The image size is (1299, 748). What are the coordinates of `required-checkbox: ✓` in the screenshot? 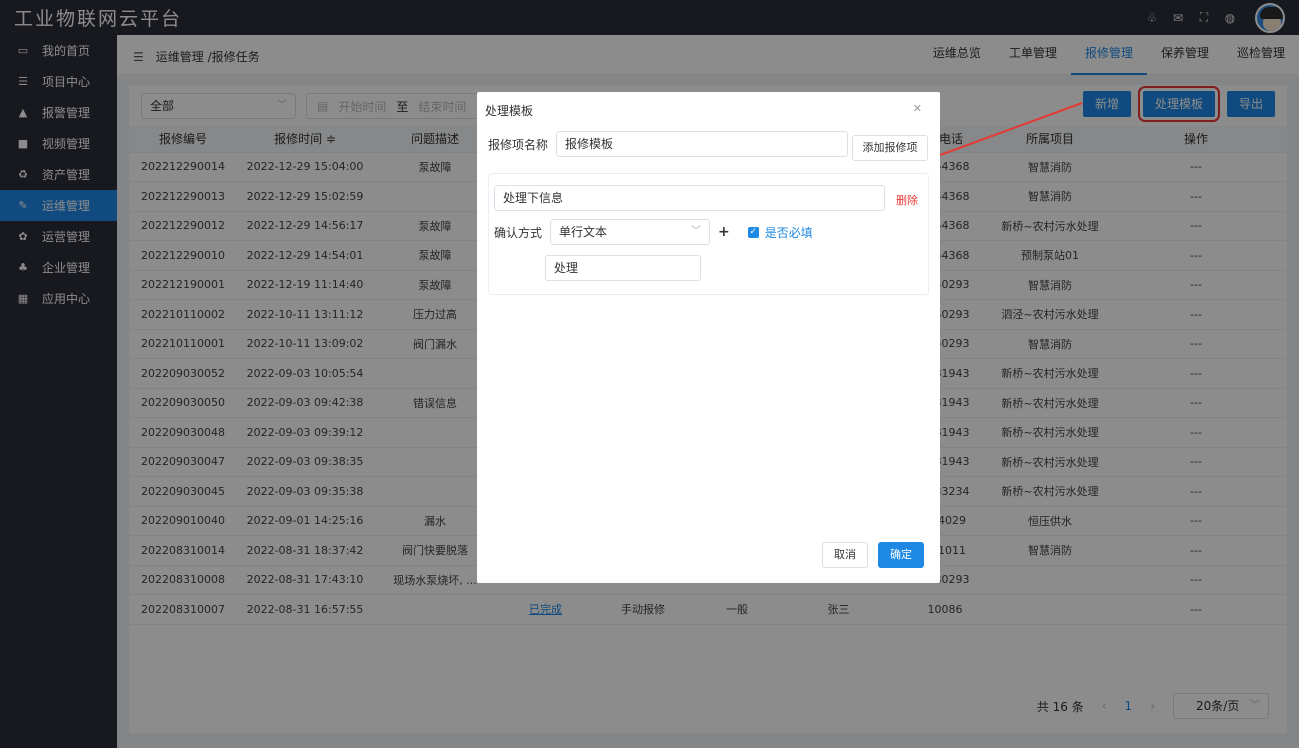 It's located at (753, 232).